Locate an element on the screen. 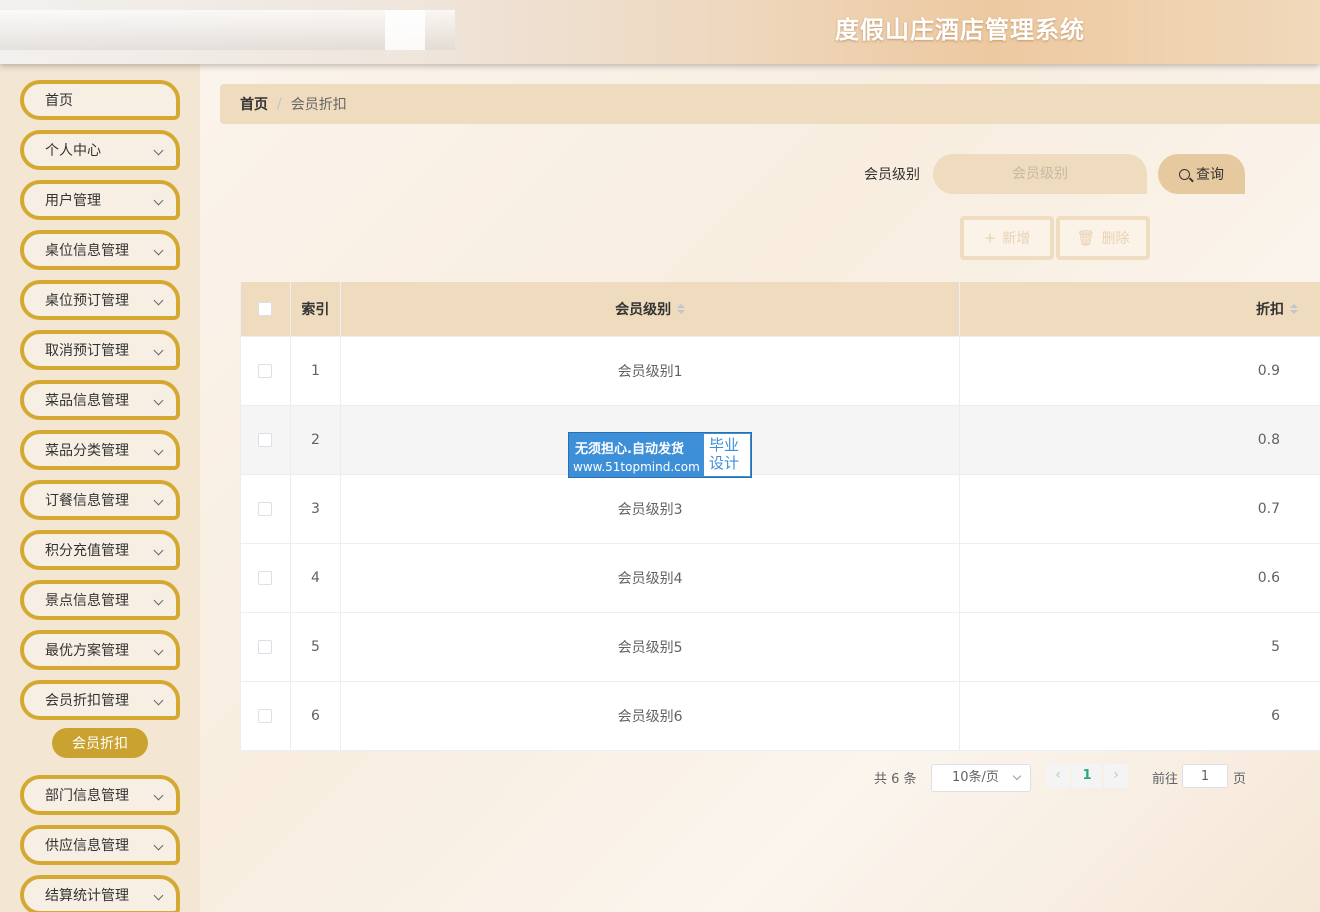  sidebar-item: 用户管理 is located at coordinates (100, 200).